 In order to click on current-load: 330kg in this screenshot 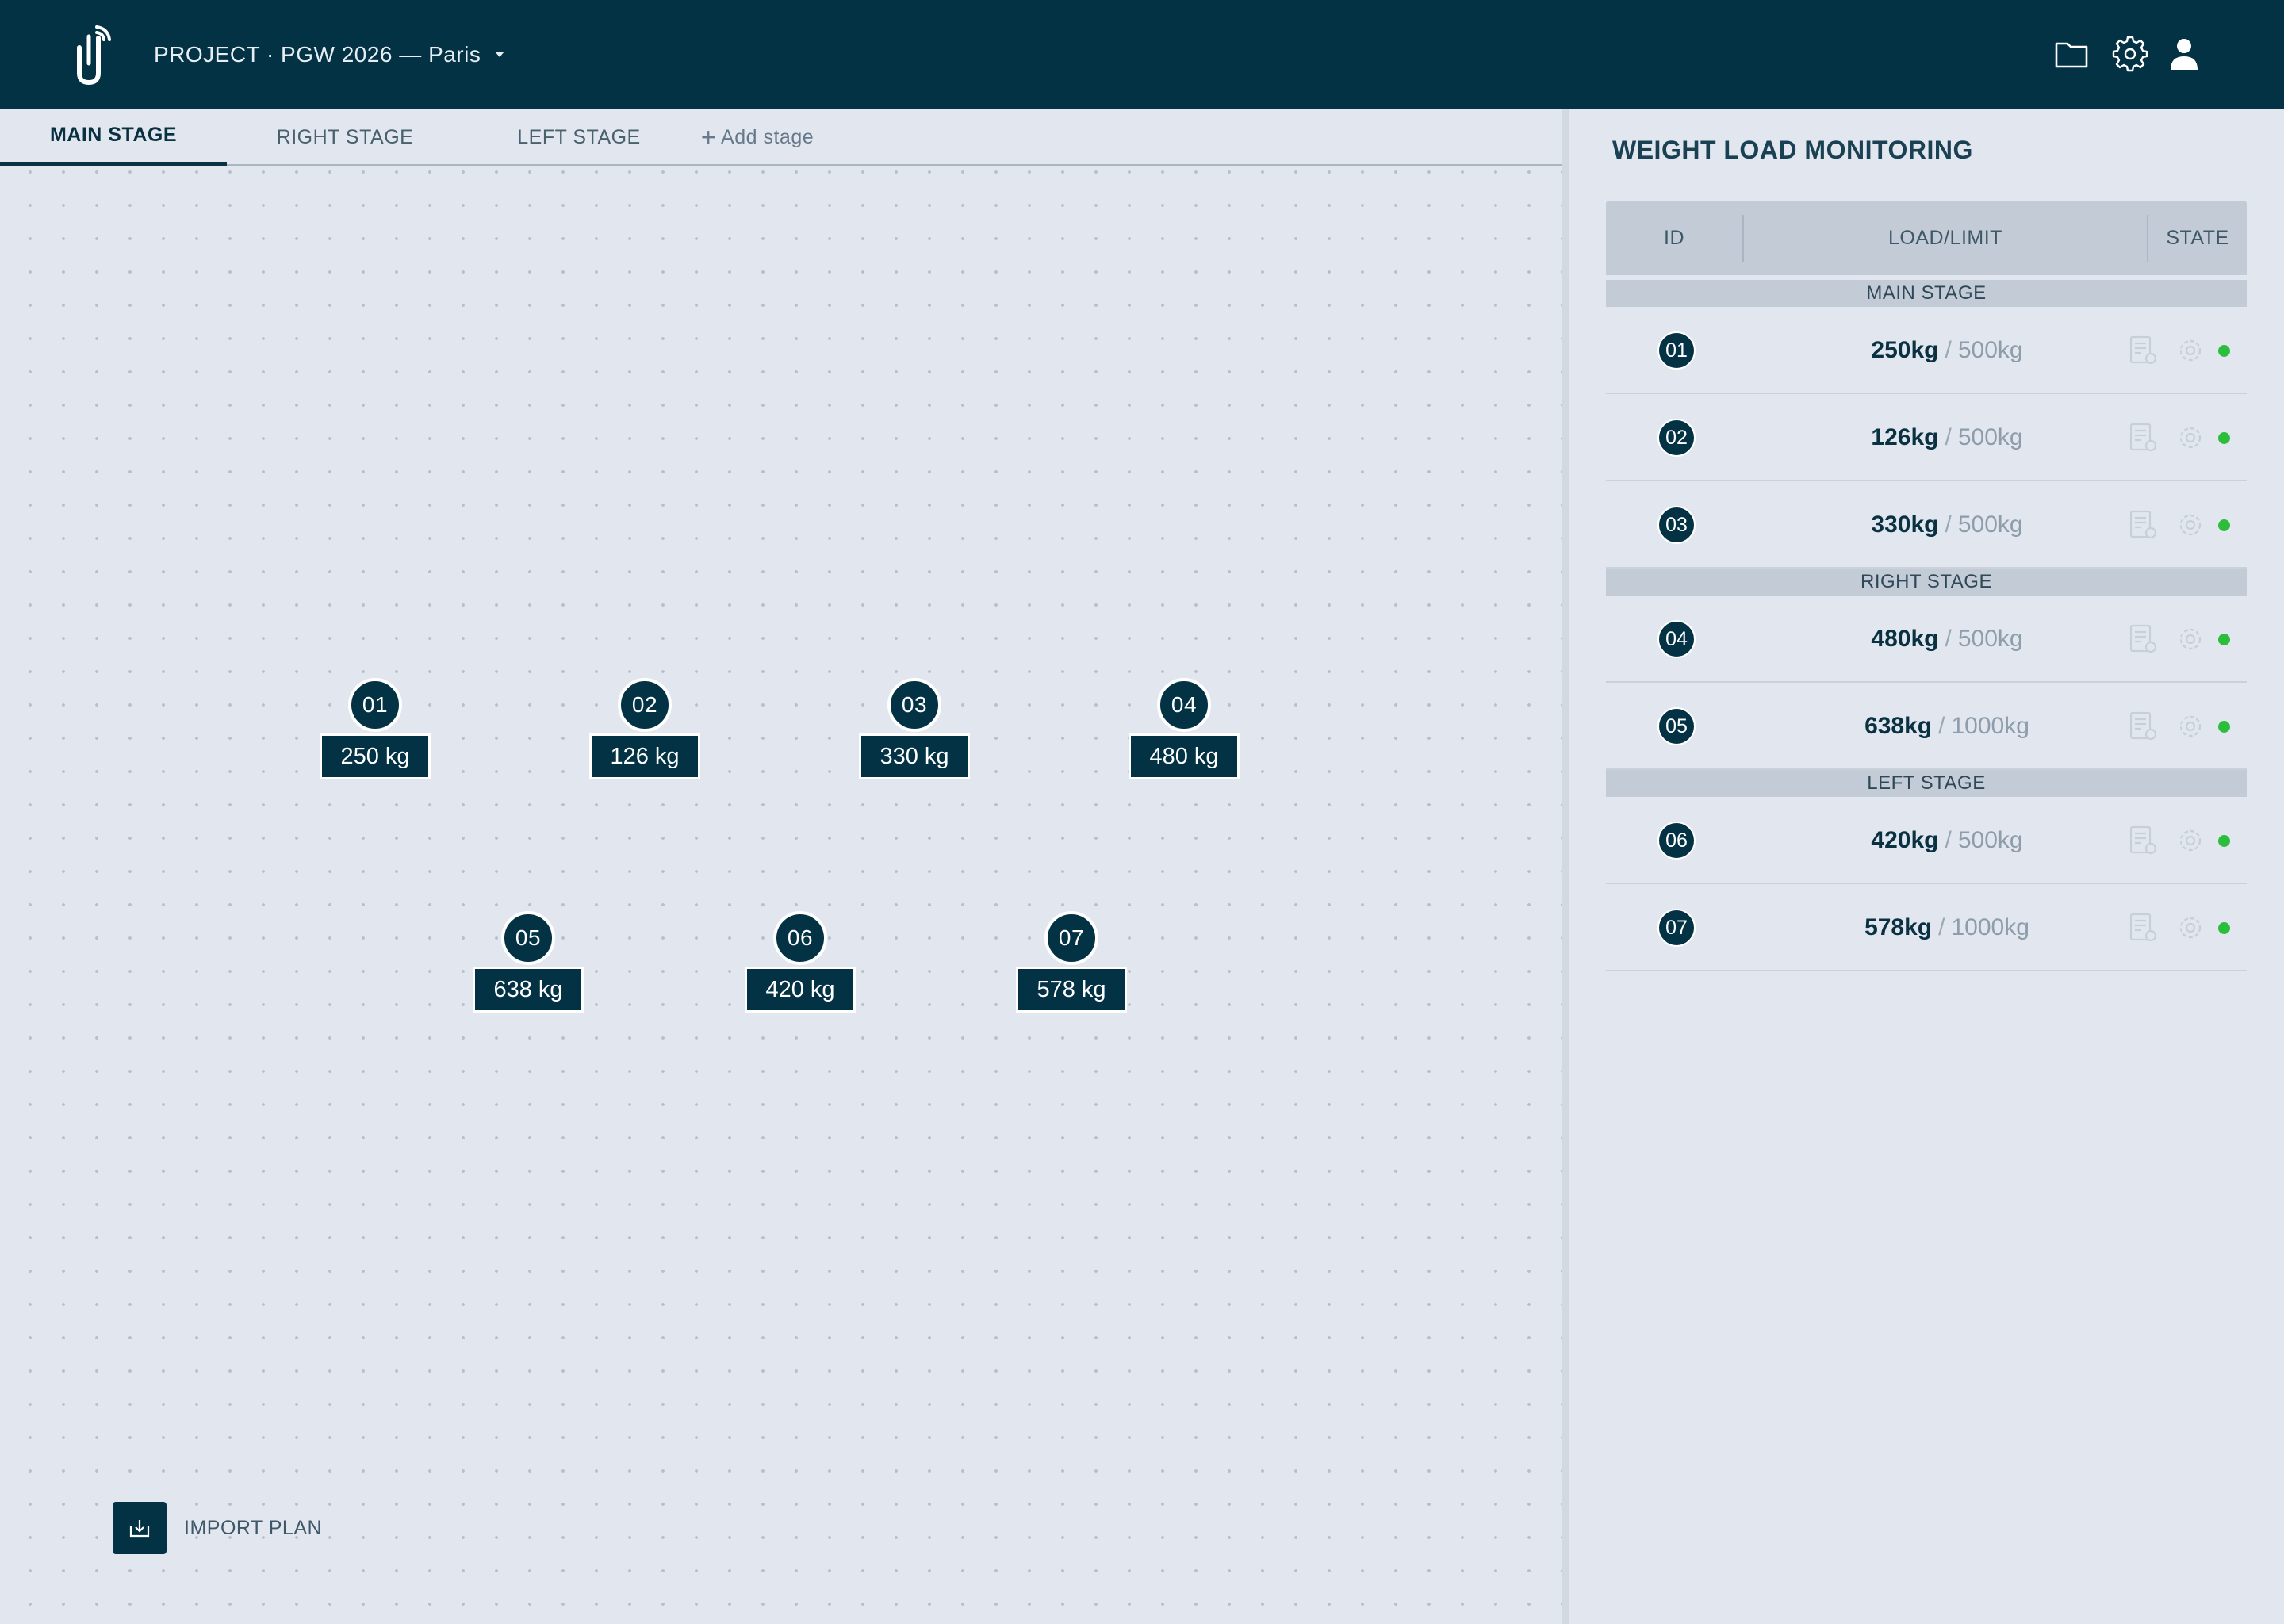, I will do `click(1905, 524)`.